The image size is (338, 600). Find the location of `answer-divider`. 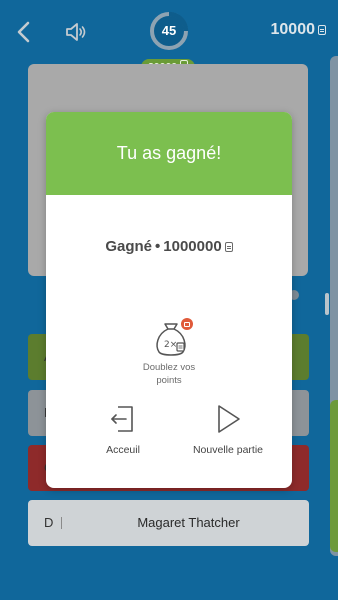

answer-divider is located at coordinates (61, 523).